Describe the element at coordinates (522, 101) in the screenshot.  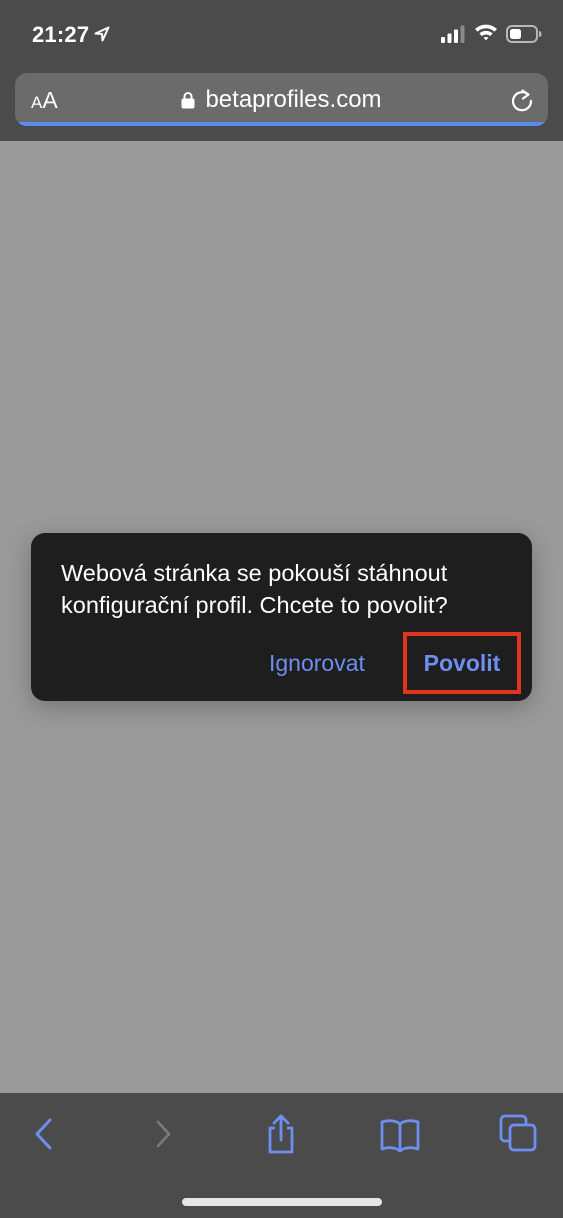
I see `reload-icon` at that location.